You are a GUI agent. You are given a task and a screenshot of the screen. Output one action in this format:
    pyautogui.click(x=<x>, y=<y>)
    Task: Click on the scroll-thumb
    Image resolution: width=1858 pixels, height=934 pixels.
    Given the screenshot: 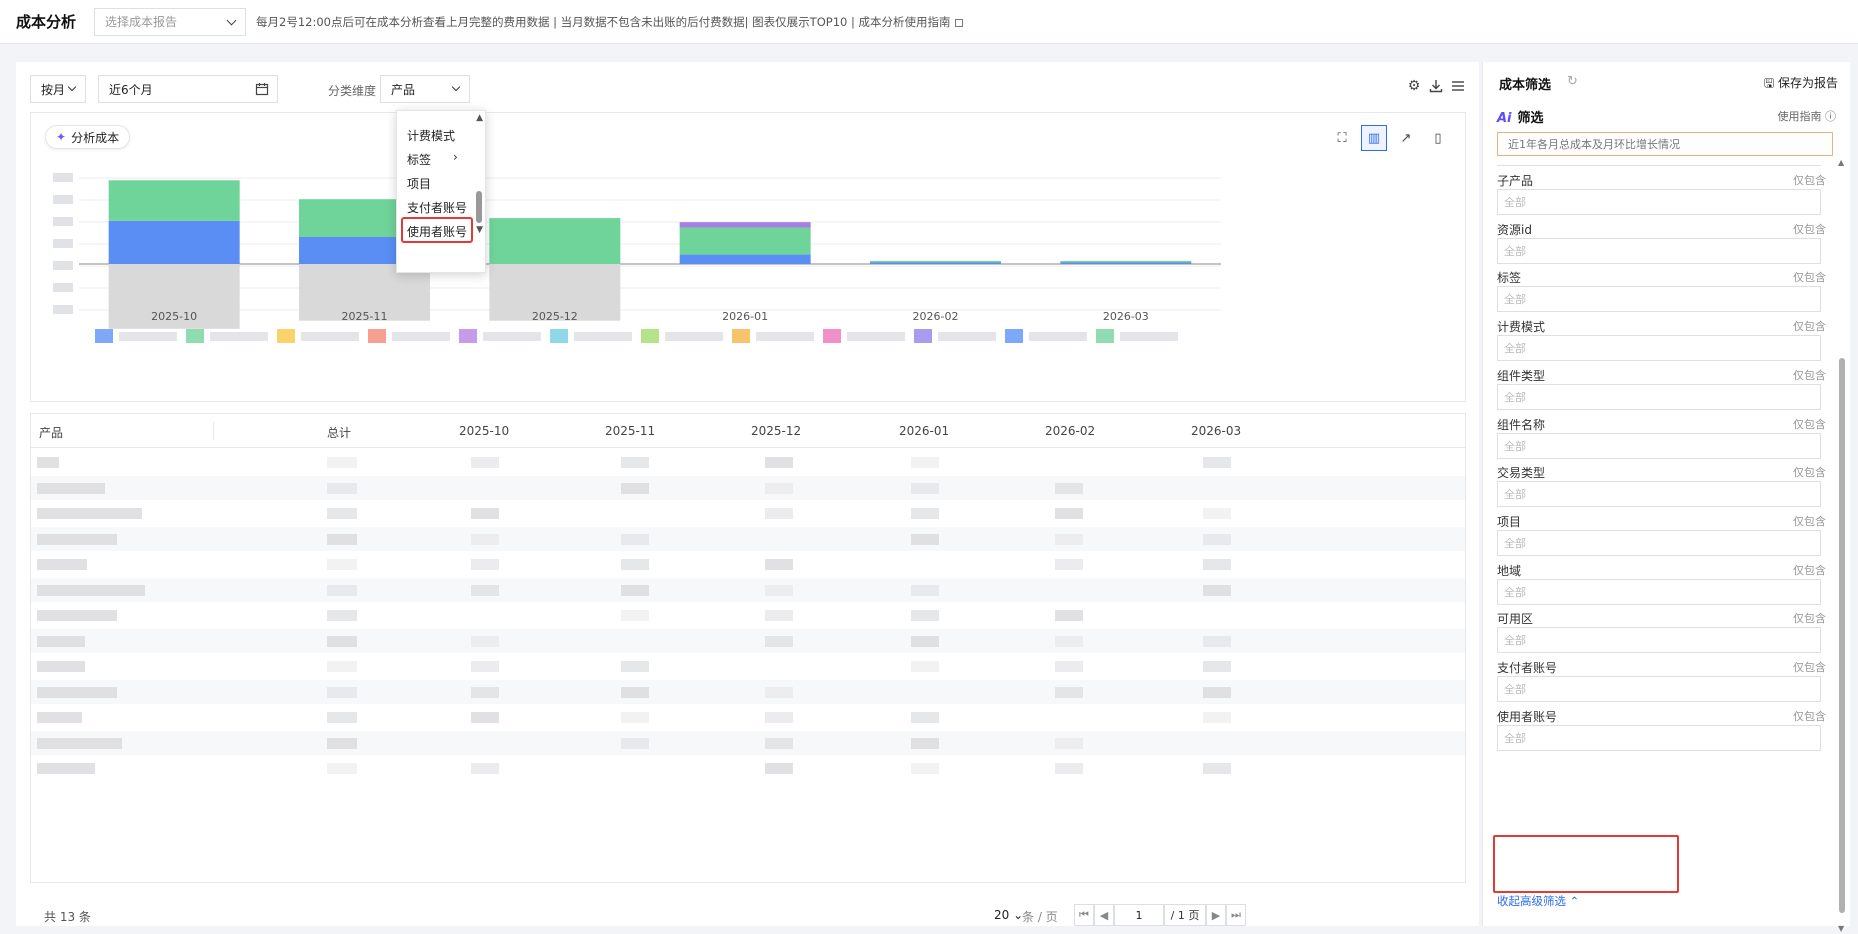 What is the action you would take?
    pyautogui.click(x=1842, y=635)
    